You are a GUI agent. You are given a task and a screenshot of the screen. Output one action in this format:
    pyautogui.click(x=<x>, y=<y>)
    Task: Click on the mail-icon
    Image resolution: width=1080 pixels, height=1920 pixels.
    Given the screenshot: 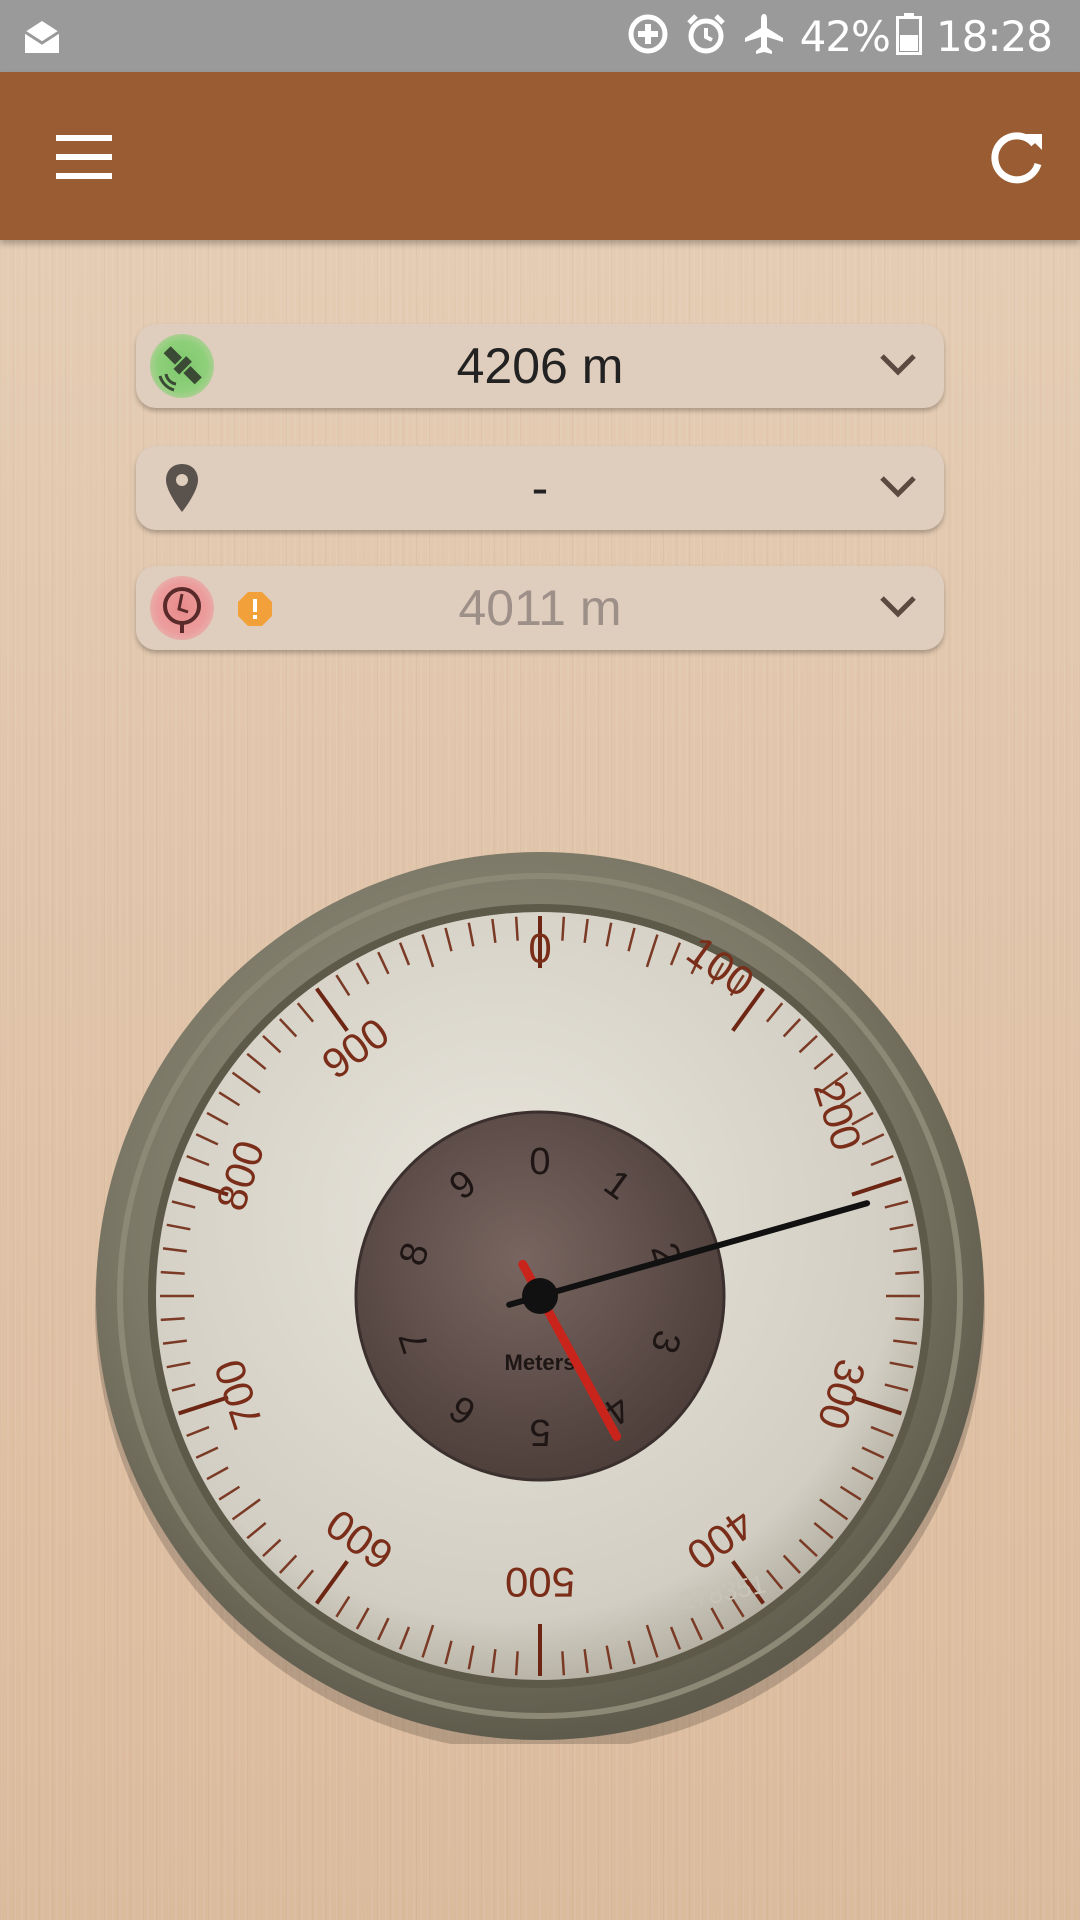 What is the action you would take?
    pyautogui.click(x=42, y=39)
    